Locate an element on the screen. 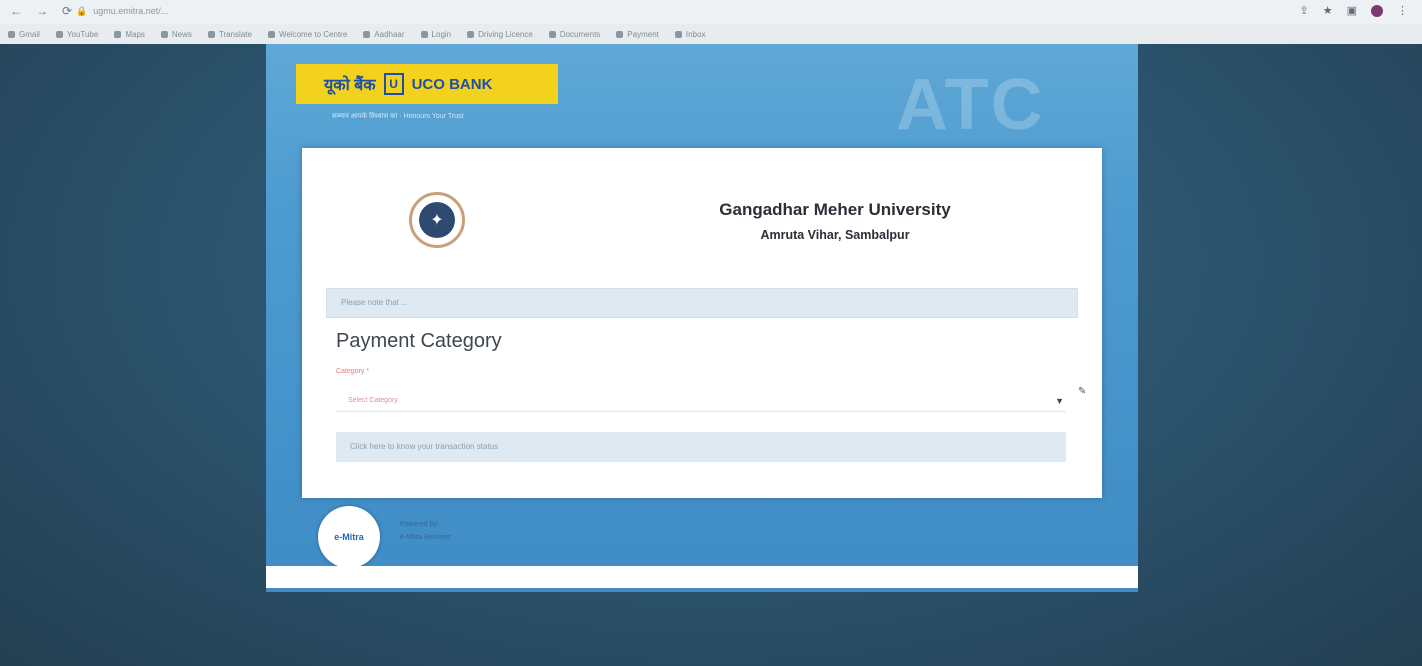 The height and width of the screenshot is (666, 1422). bookmark-item: YouTube is located at coordinates (76, 34).